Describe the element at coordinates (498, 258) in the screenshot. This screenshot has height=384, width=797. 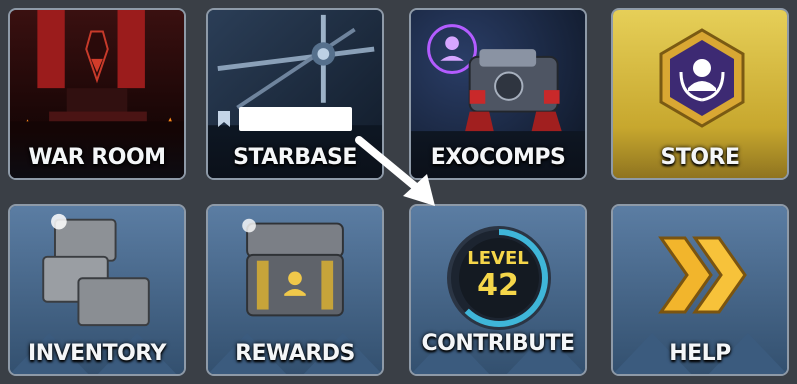
I see `level-label: LEVEL` at that location.